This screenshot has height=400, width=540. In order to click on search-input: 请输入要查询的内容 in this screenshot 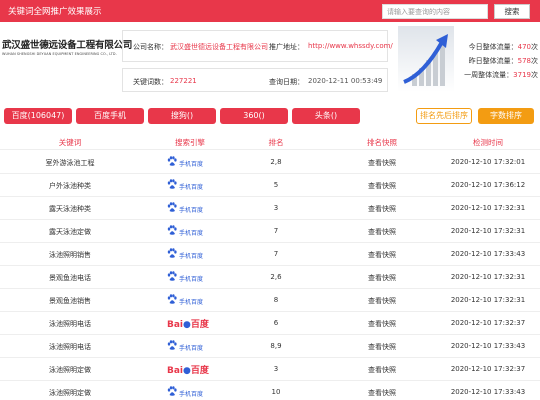, I will do `click(435, 11)`.